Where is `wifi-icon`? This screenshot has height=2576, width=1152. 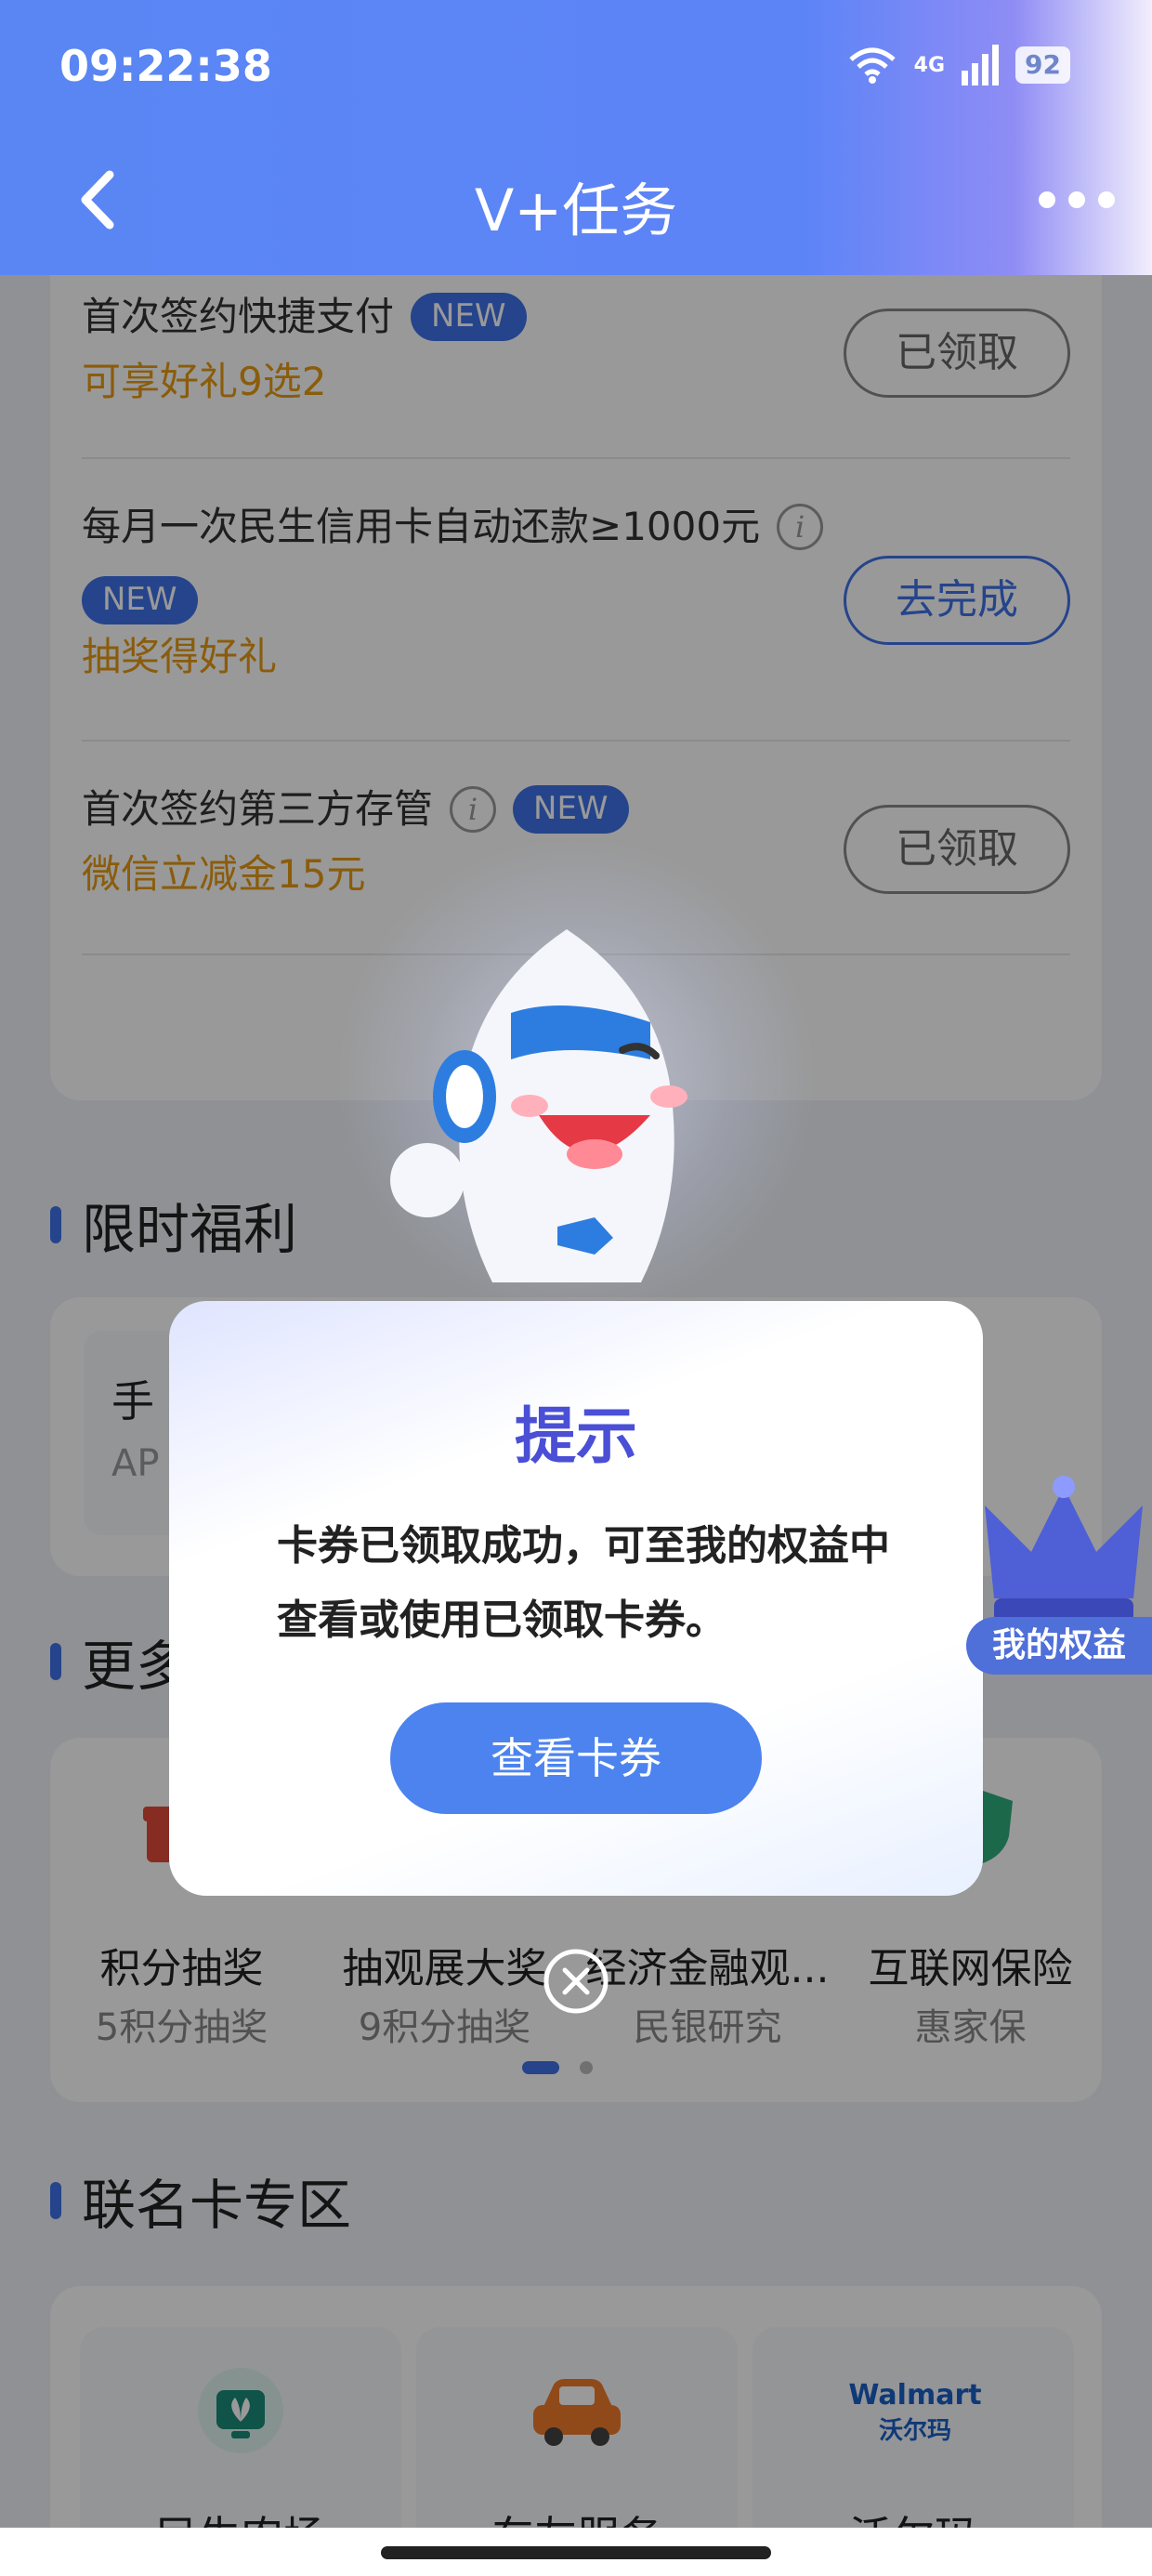 wifi-icon is located at coordinates (872, 65).